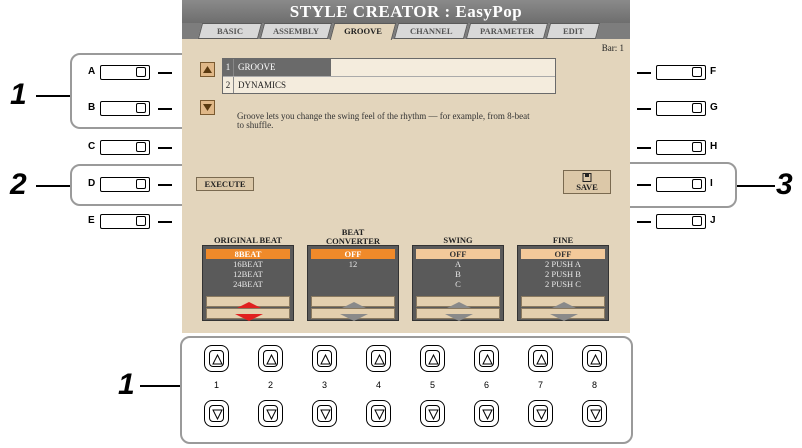  What do you see at coordinates (681, 147) in the screenshot?
I see `button-h` at bounding box center [681, 147].